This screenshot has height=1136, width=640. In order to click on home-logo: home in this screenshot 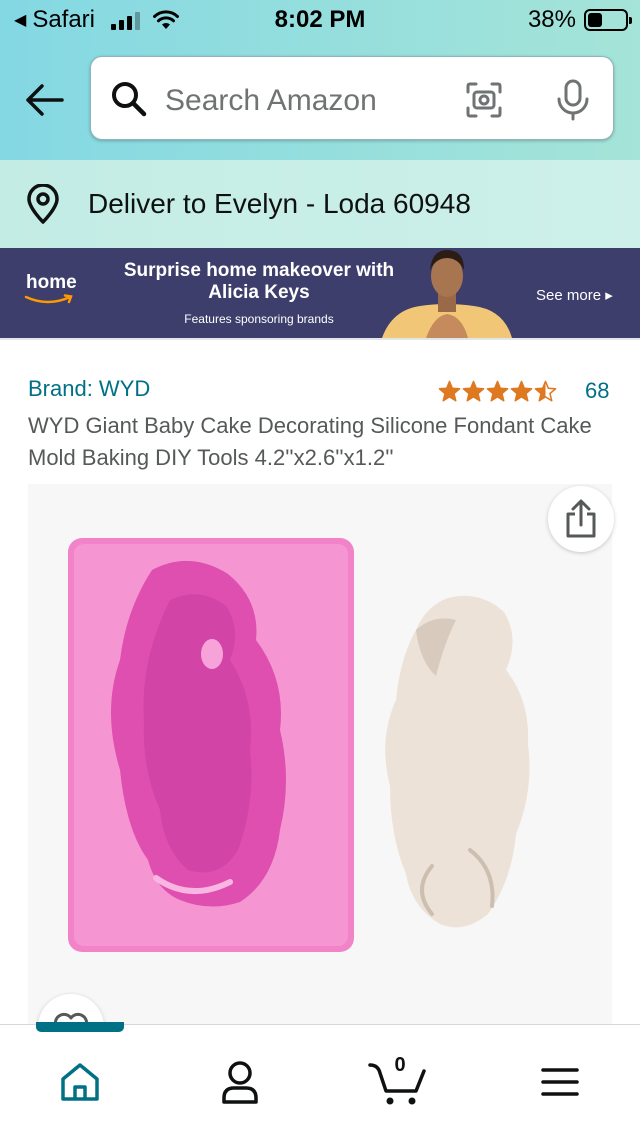, I will do `click(50, 288)`.